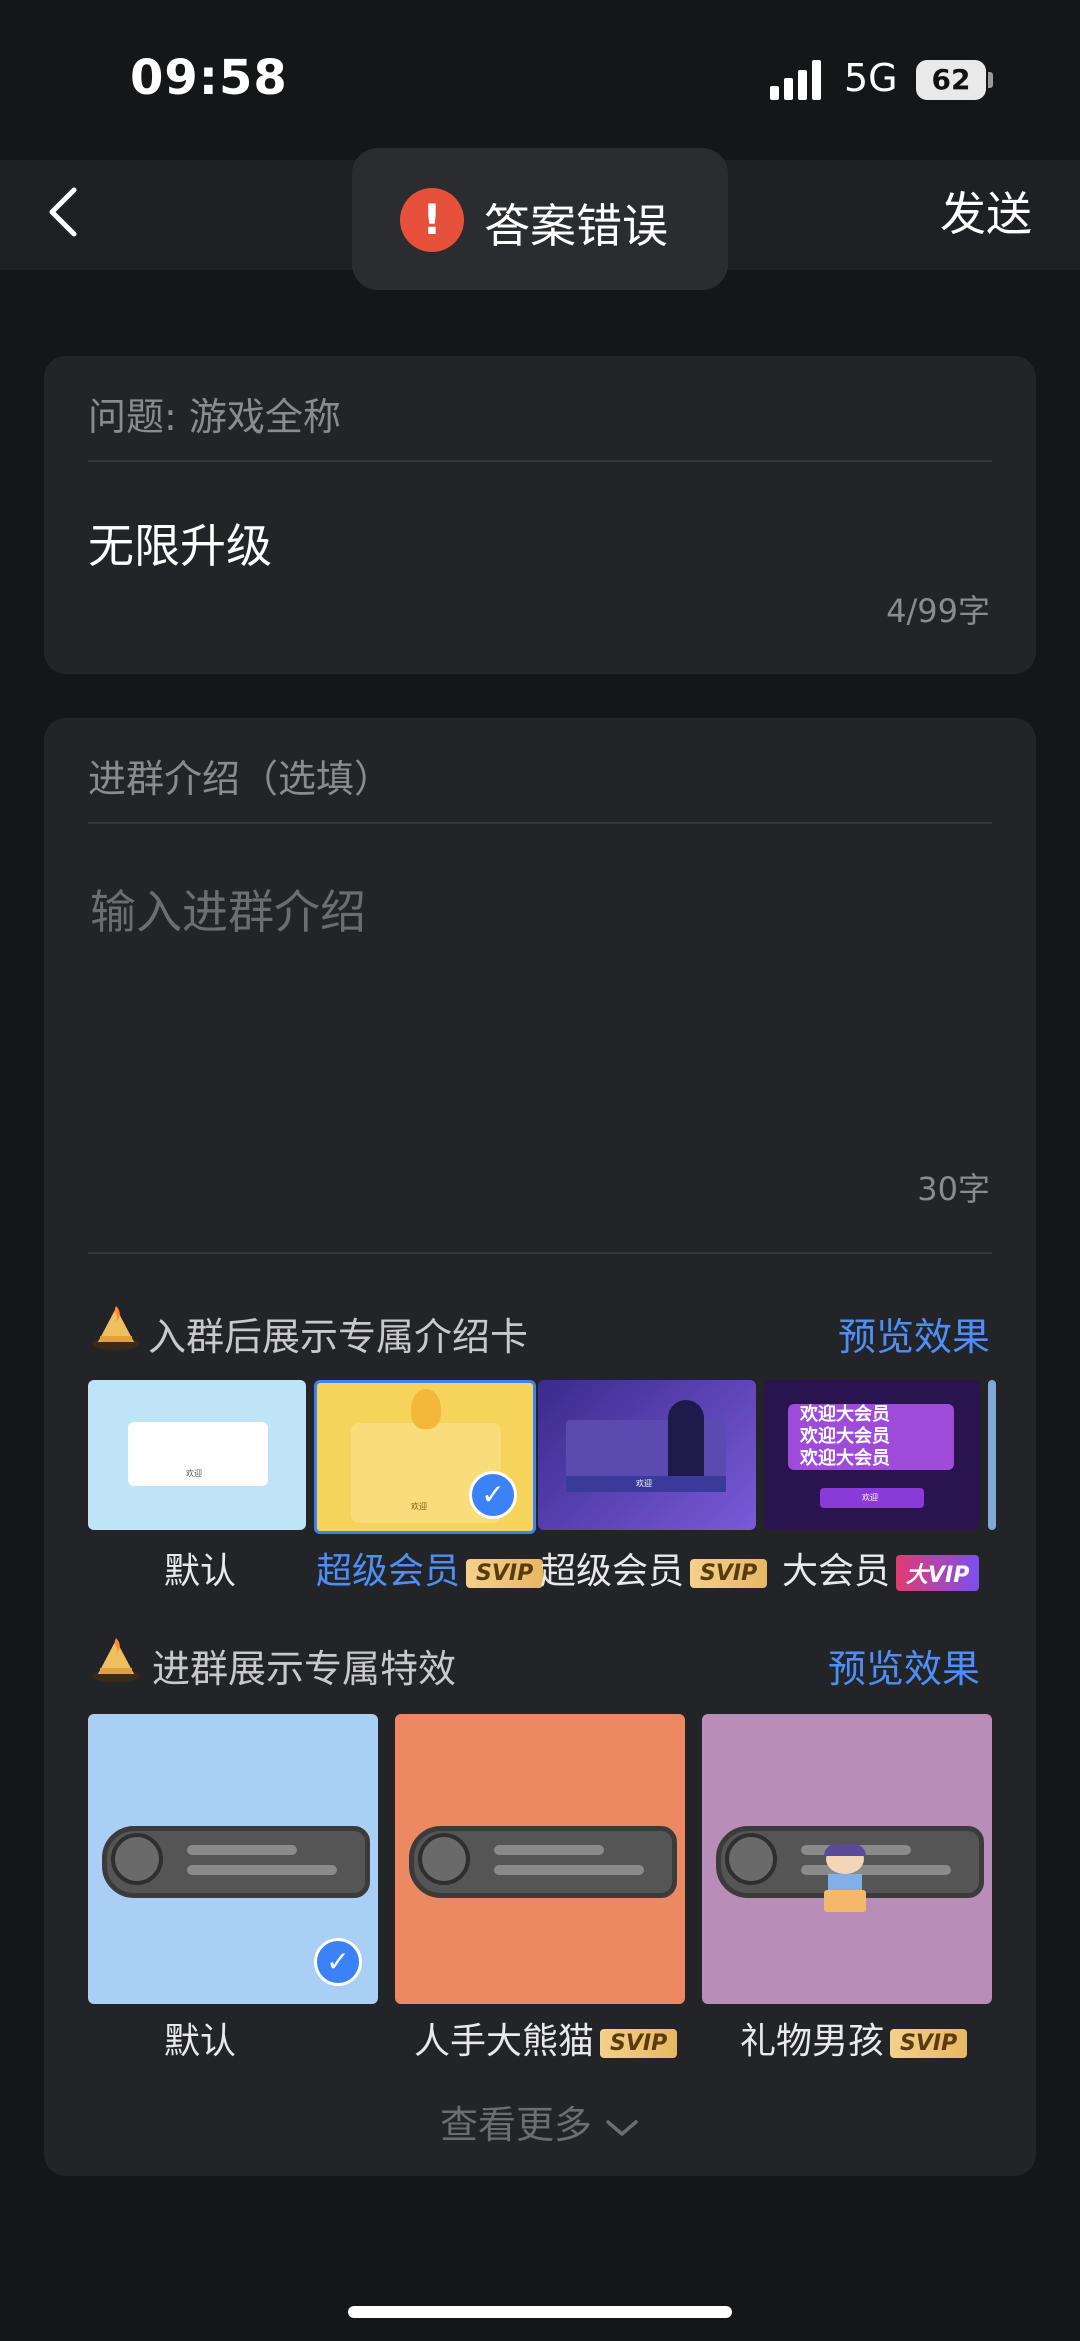  Describe the element at coordinates (871, 78) in the screenshot. I see `network-type: 5G` at that location.